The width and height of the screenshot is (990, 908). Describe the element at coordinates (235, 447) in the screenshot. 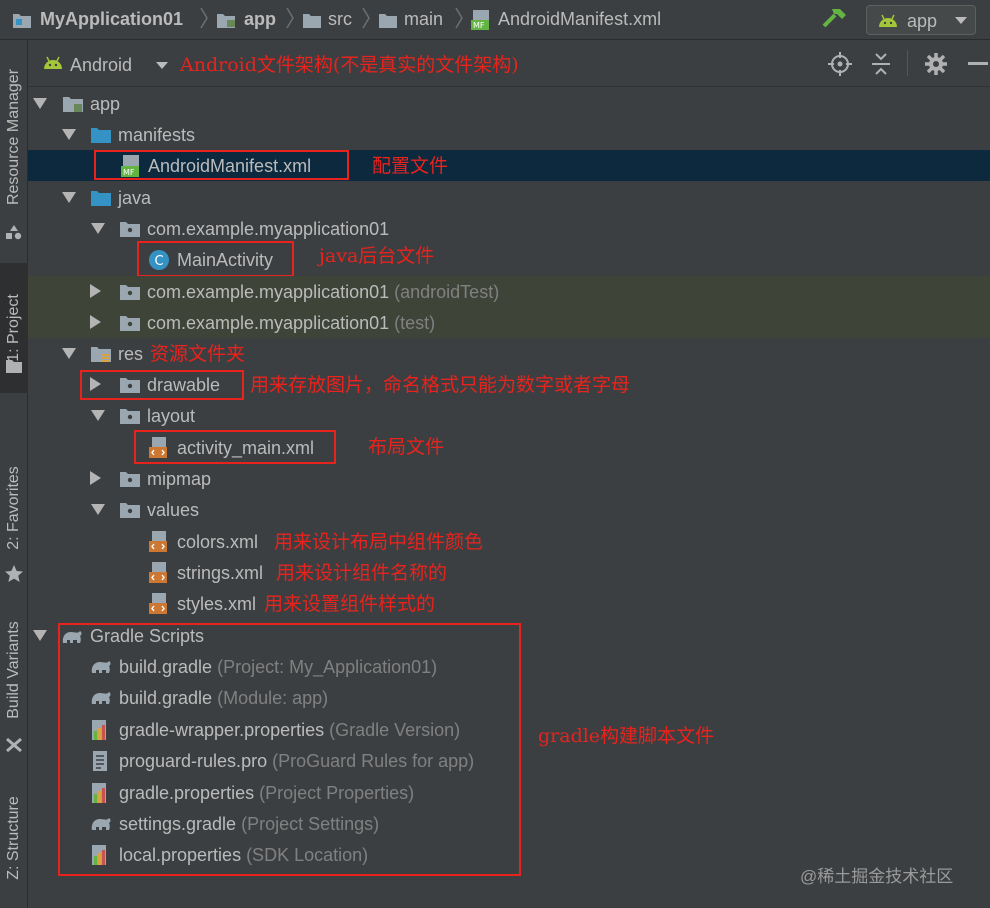

I see `annotation-box-activity-main` at that location.